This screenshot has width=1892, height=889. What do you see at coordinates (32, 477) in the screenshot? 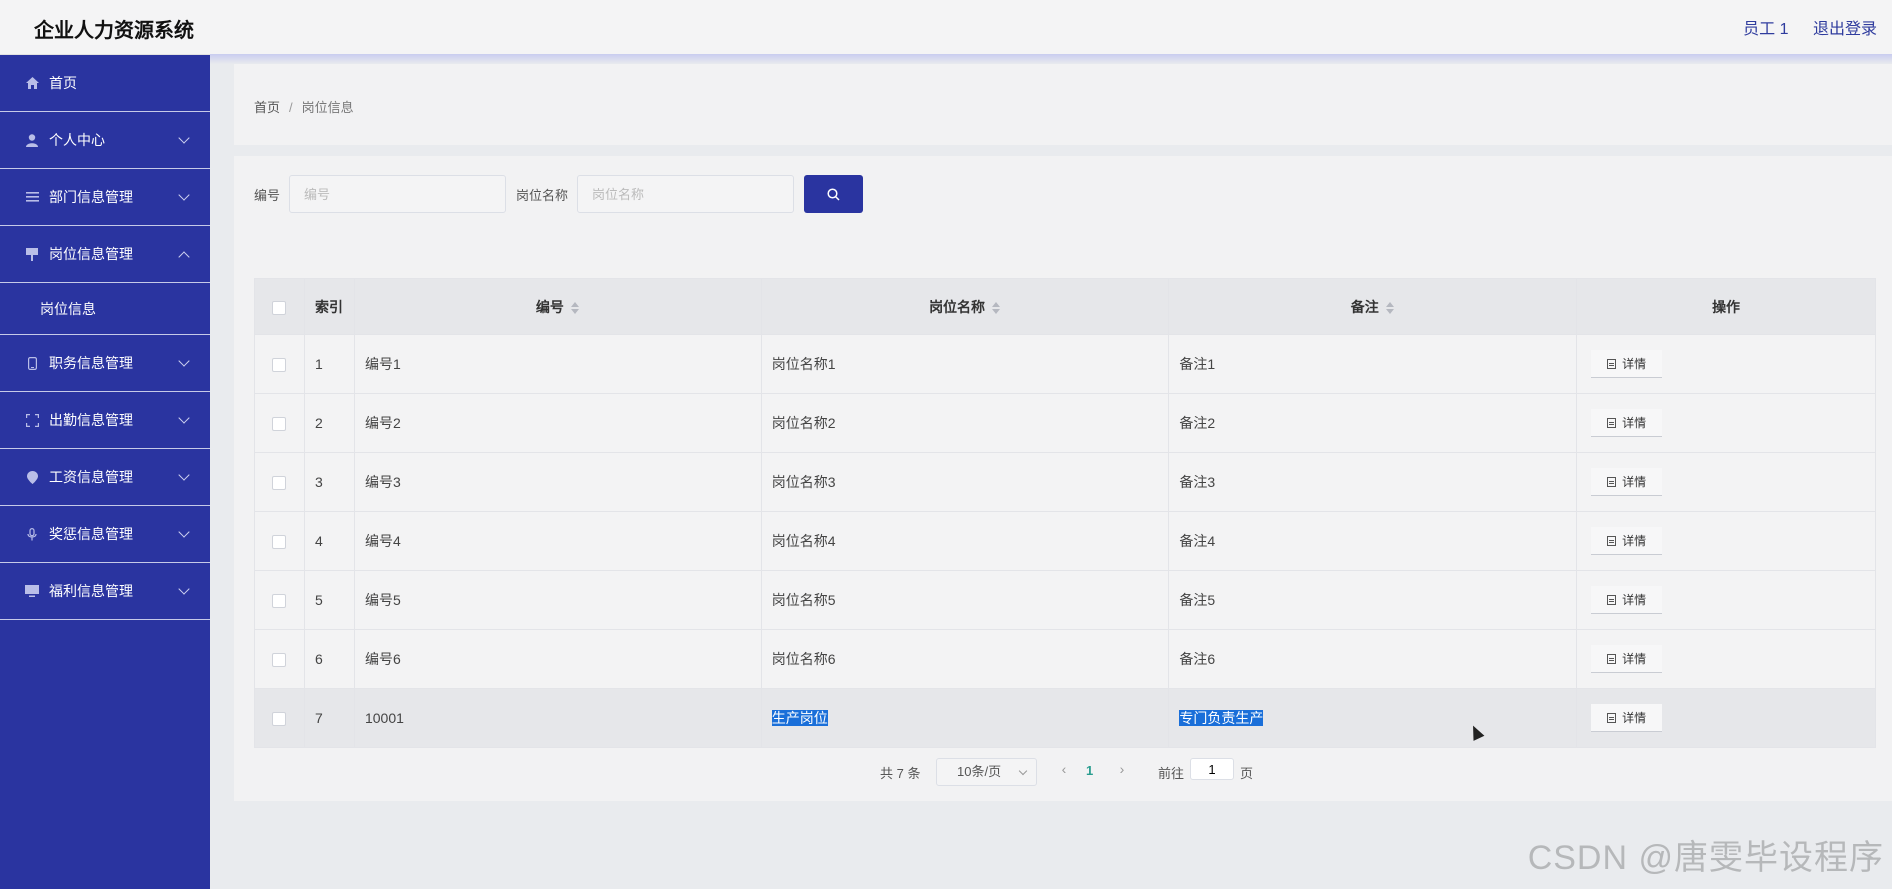
I see `location-icon` at bounding box center [32, 477].